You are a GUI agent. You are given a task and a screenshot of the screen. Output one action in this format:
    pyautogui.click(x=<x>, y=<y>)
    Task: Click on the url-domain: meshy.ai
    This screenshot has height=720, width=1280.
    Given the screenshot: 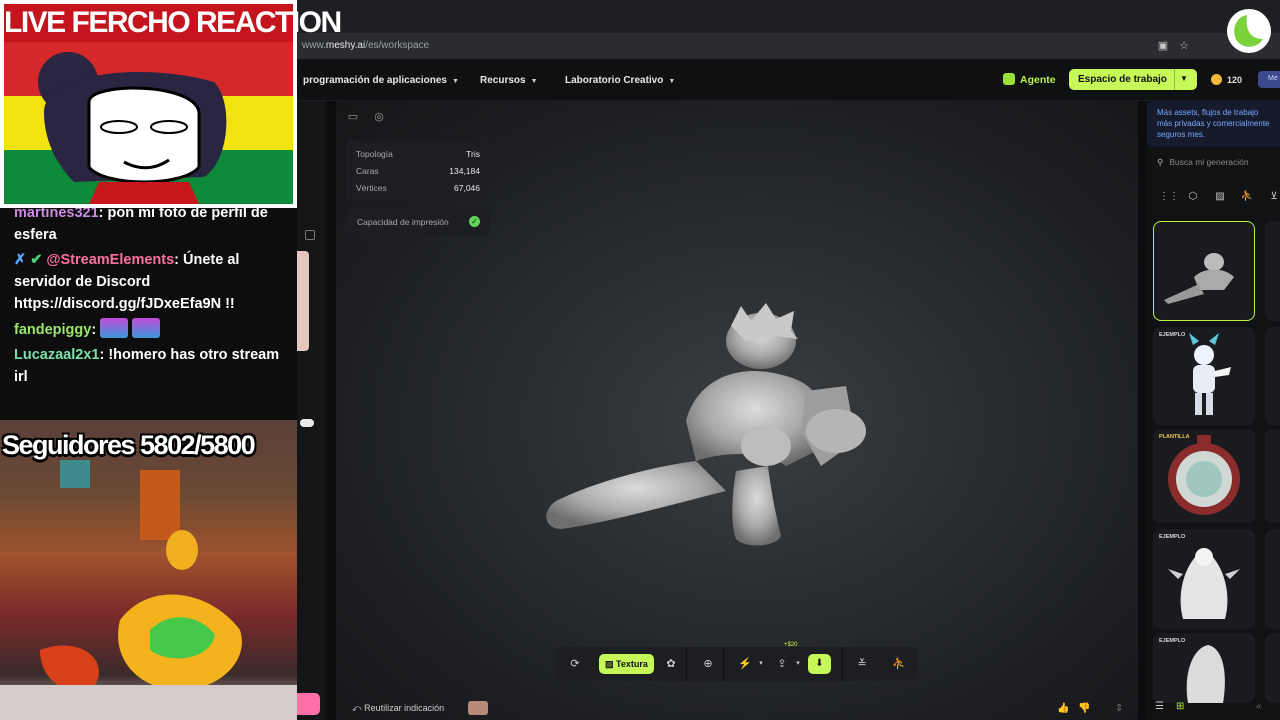 What is the action you would take?
    pyautogui.click(x=345, y=45)
    